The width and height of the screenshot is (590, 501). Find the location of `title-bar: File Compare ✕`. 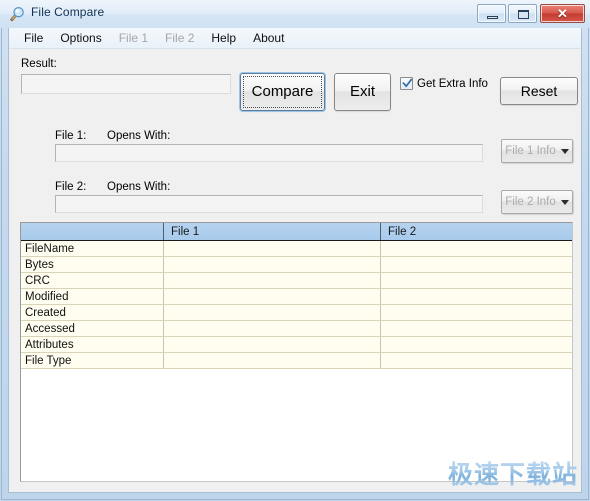

title-bar: File Compare ✕ is located at coordinates (295, 14).